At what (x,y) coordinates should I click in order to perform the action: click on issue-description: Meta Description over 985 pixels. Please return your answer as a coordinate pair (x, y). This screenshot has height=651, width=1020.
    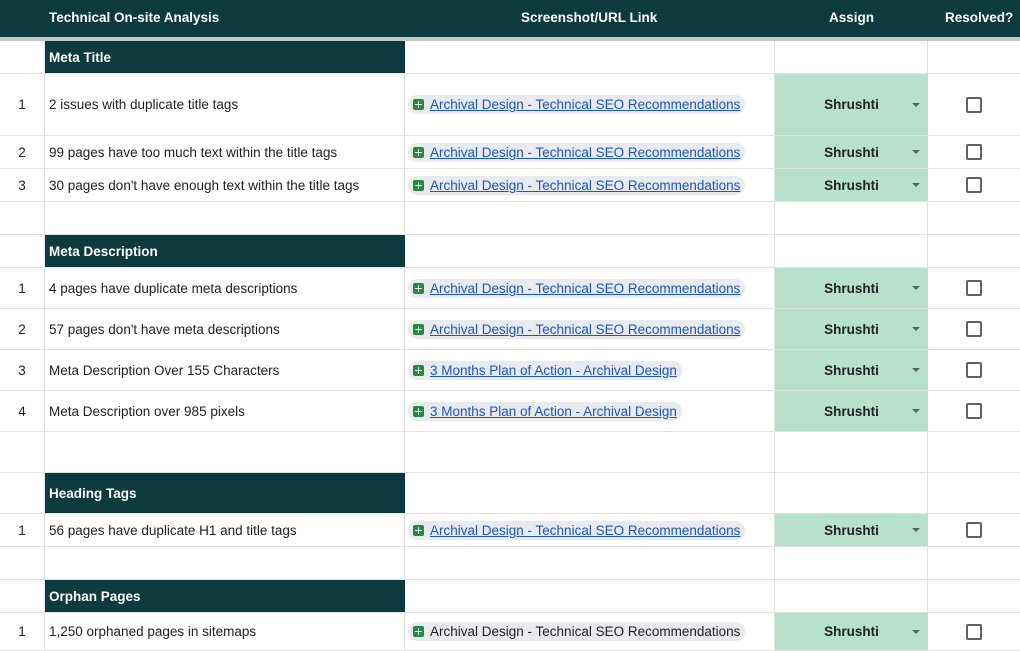
    Looking at the image, I should click on (225, 411).